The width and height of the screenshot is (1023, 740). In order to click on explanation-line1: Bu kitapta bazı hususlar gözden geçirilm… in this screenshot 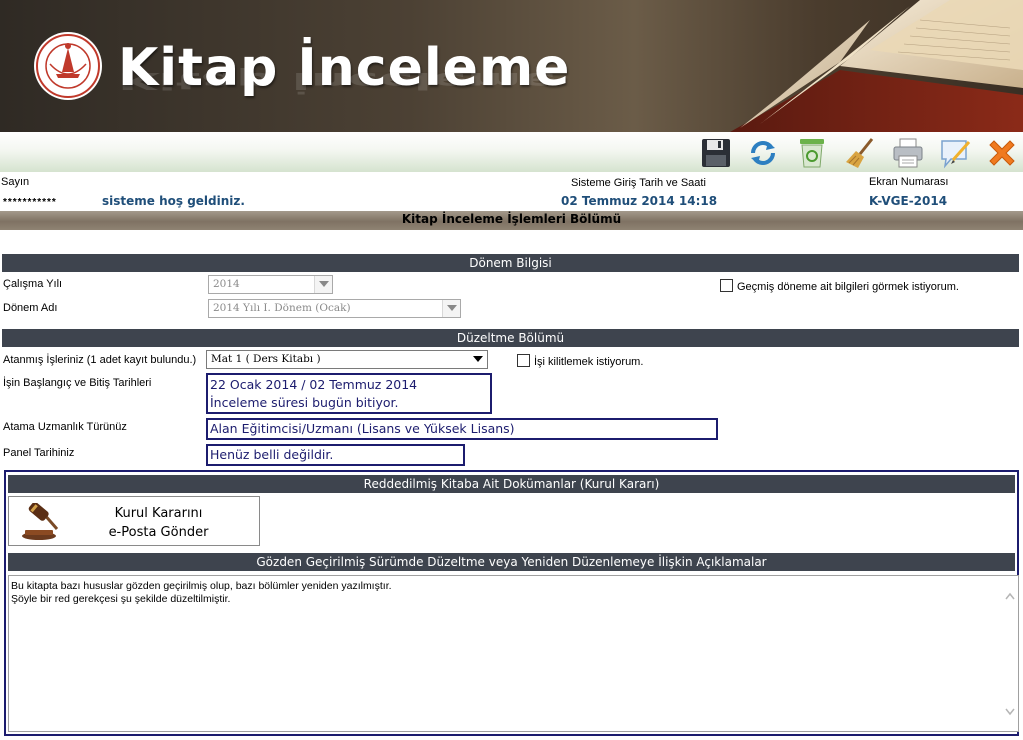, I will do `click(201, 586)`.